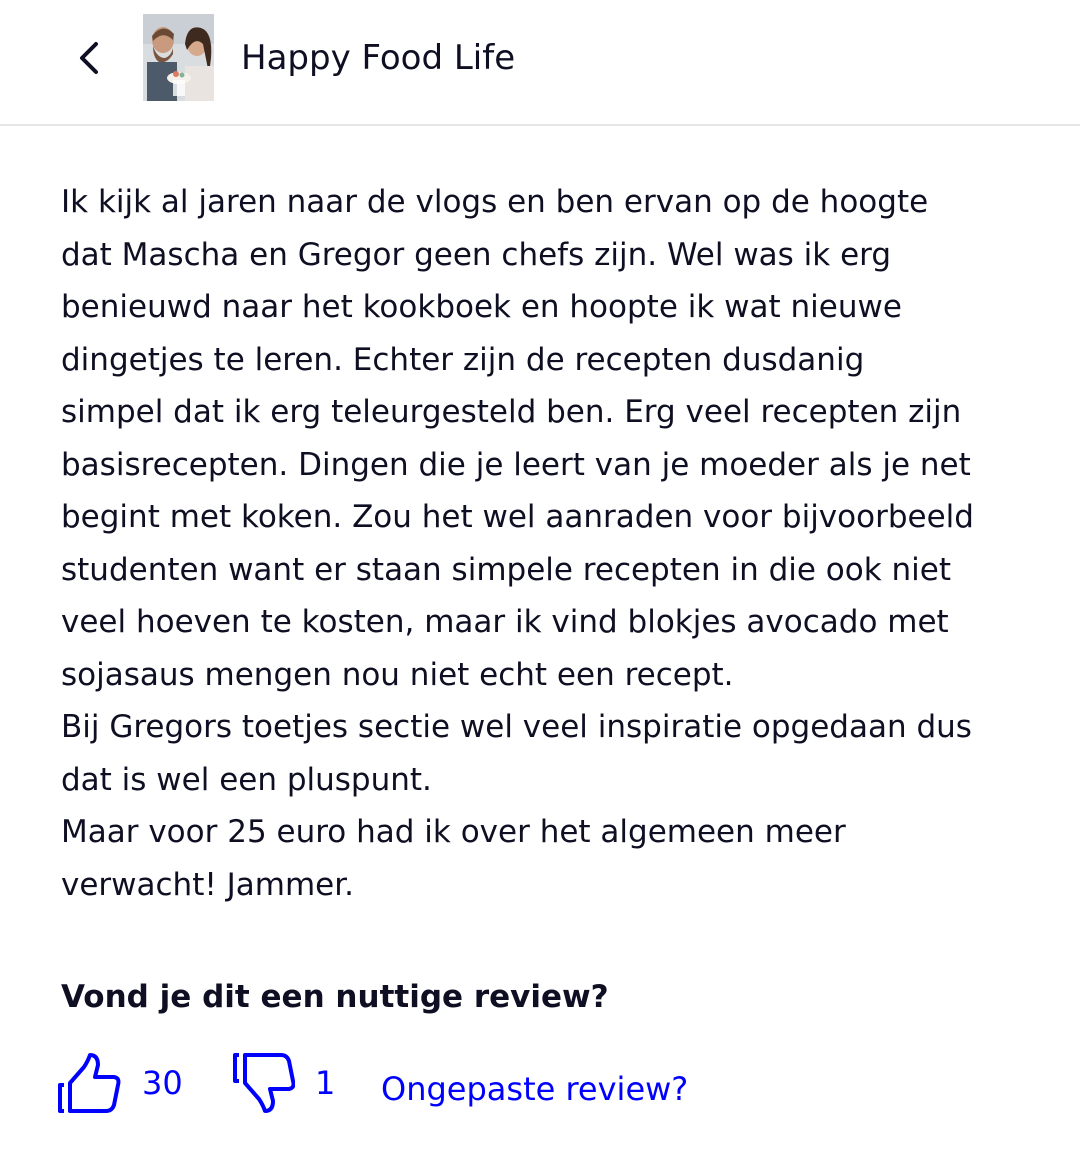 Image resolution: width=1080 pixels, height=1163 pixels. I want to click on back-button, so click(88, 58).